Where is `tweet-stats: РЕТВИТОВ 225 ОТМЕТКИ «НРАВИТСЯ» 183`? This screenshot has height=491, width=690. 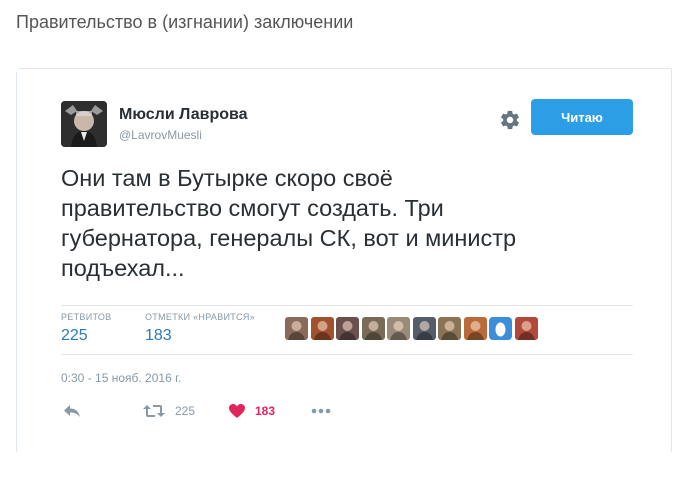 tweet-stats: РЕТВИТОВ 225 ОТМЕТКИ «НРАВИТСЯ» 183 is located at coordinates (347, 330).